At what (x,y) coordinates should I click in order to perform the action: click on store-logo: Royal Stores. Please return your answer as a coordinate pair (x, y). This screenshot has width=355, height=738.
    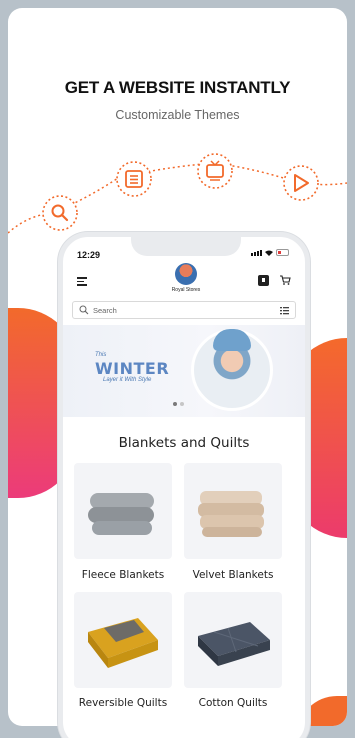
    Looking at the image, I should click on (186, 278).